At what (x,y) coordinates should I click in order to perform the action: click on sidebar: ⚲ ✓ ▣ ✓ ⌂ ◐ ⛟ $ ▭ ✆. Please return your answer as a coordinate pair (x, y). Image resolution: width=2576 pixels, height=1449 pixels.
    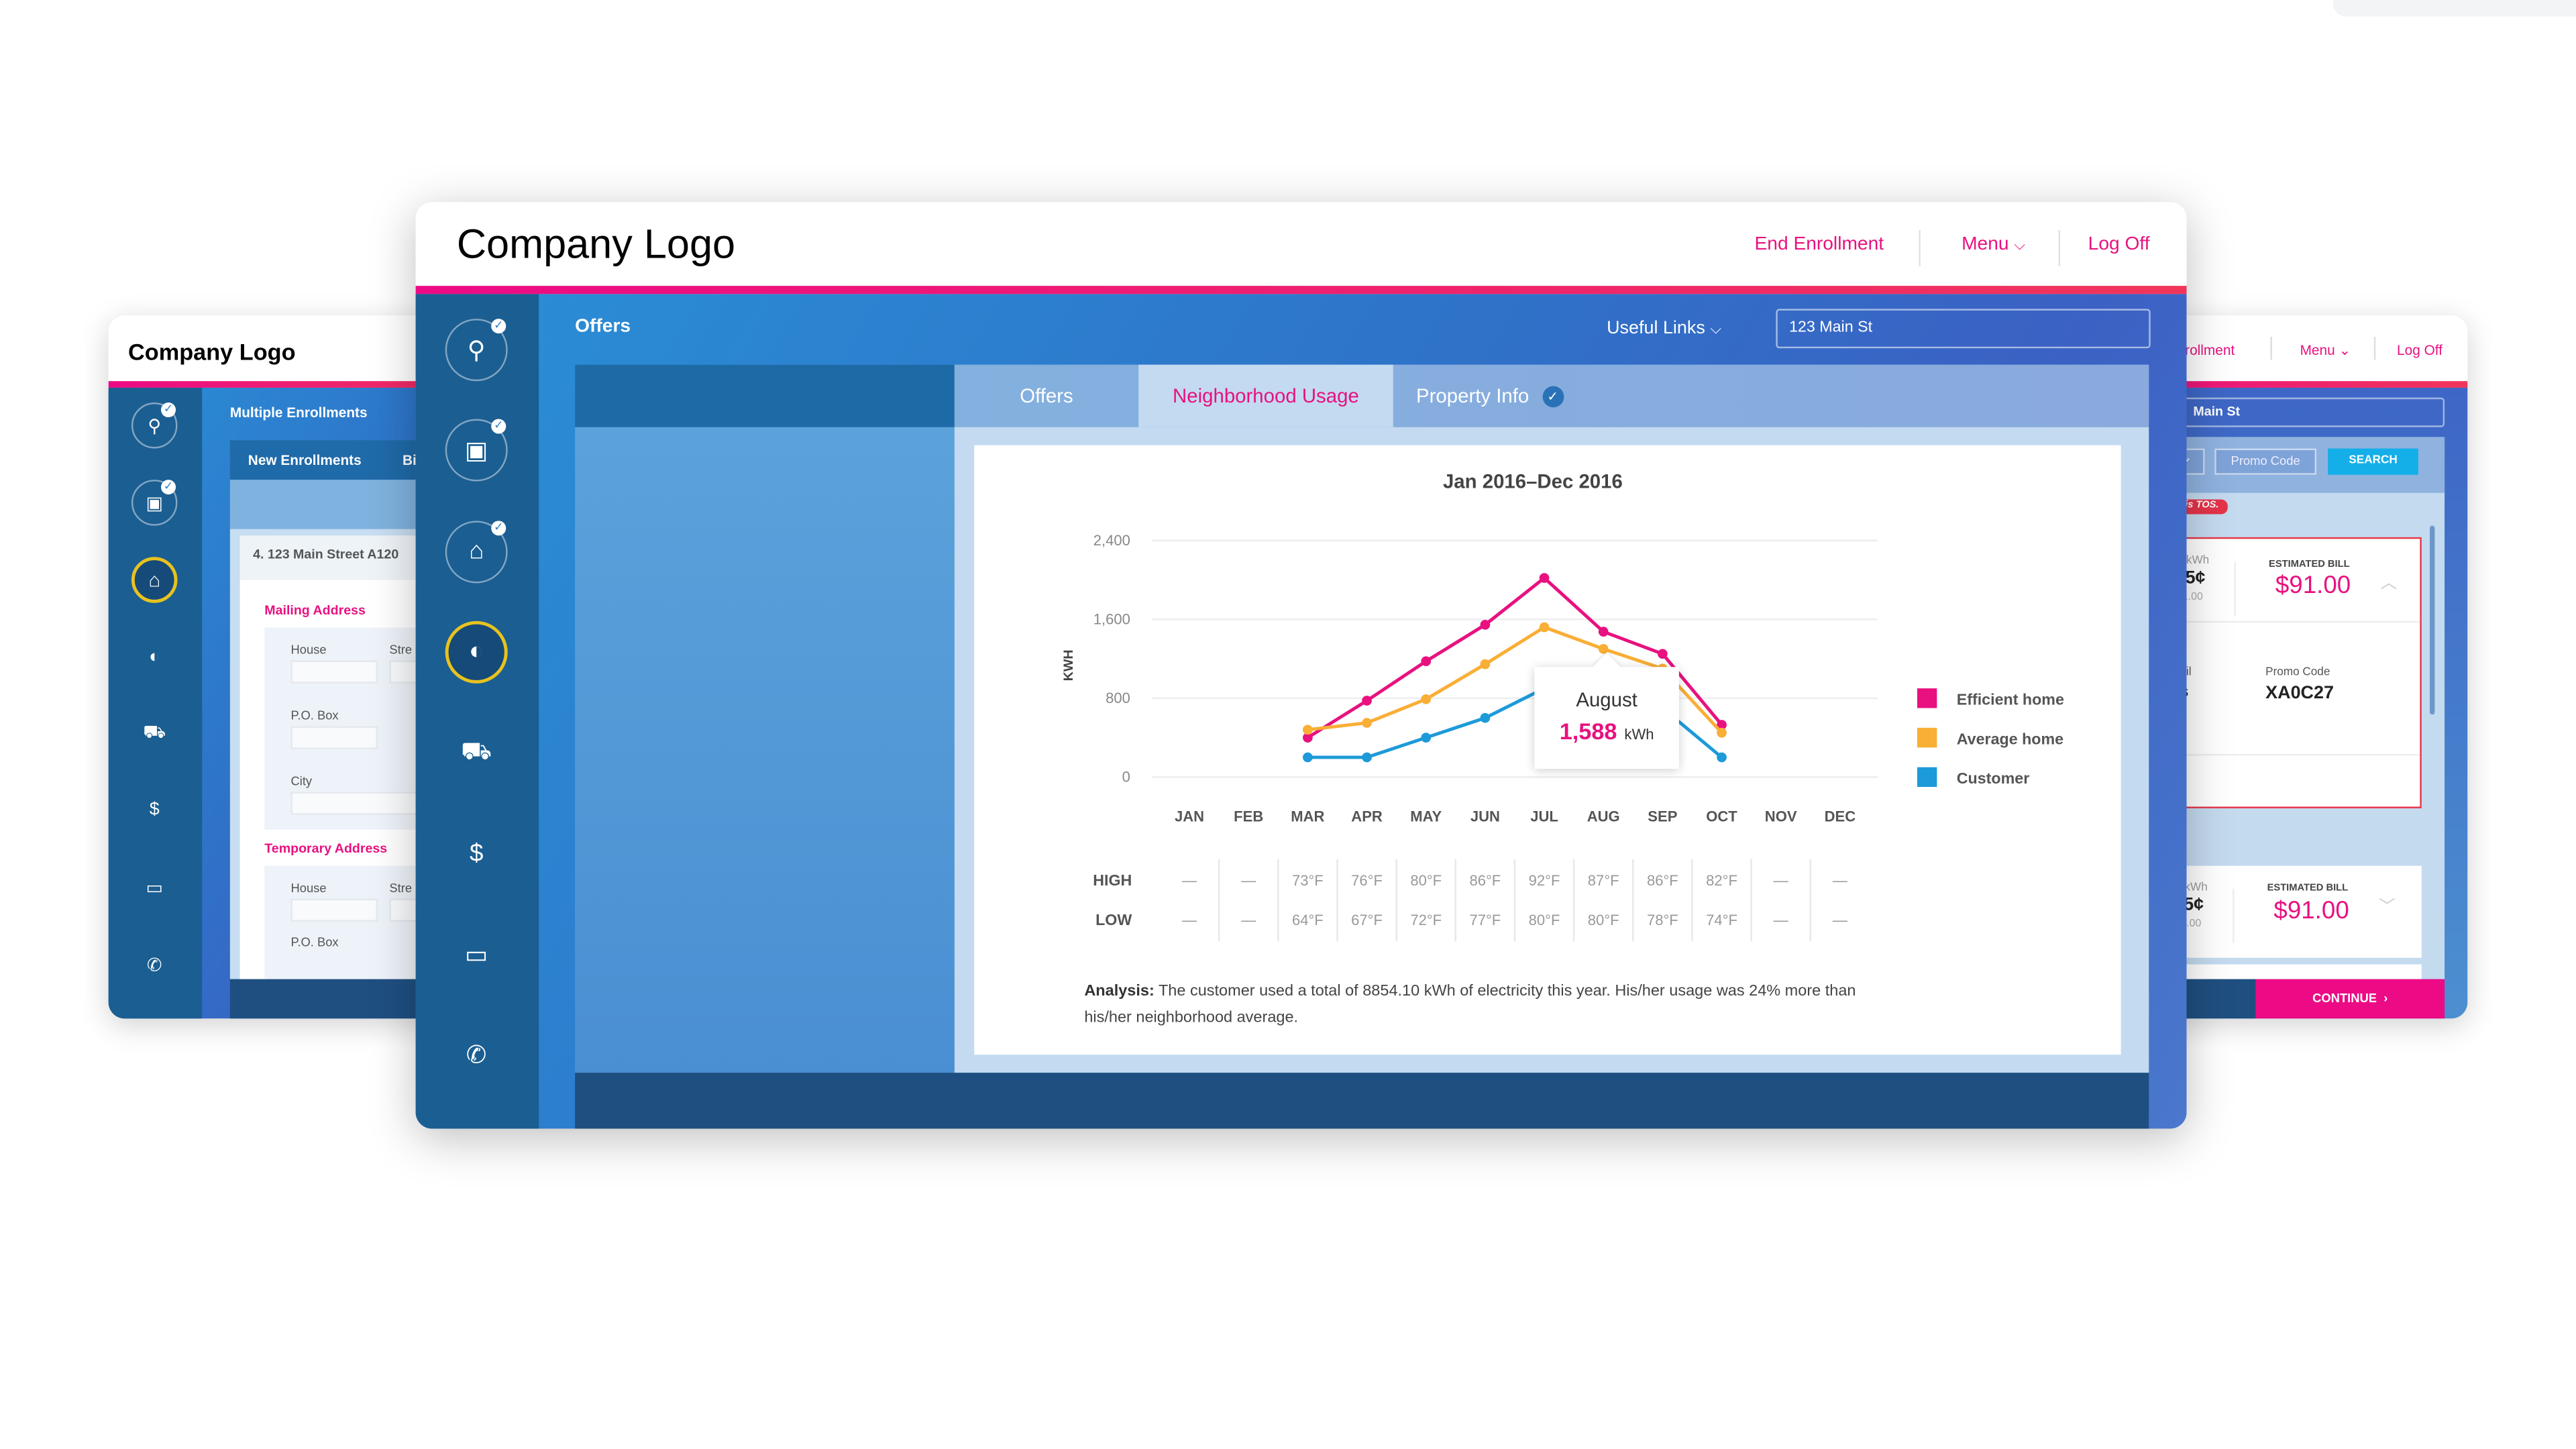
    Looking at the image, I should click on (155, 703).